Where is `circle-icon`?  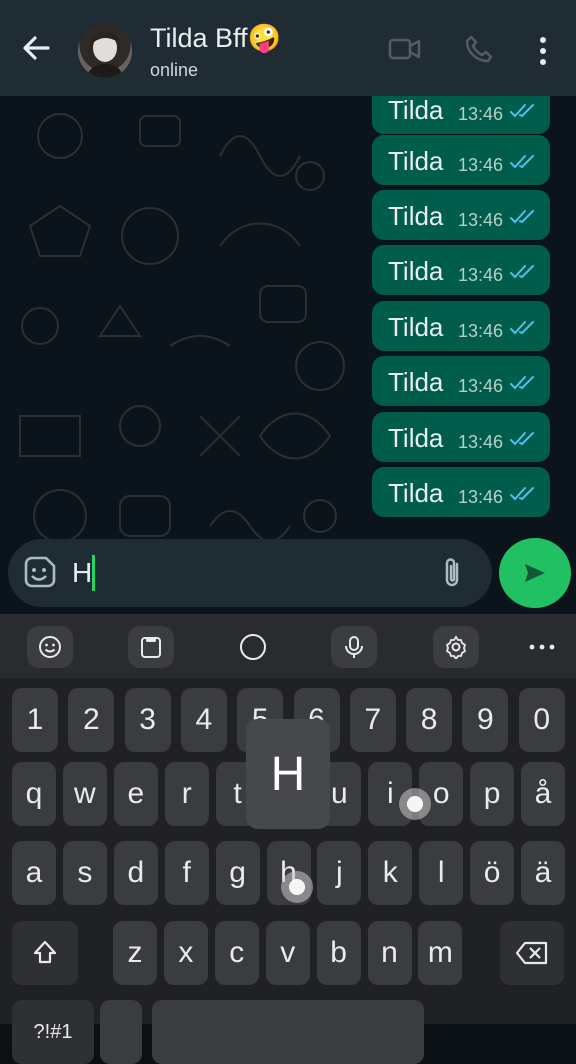 circle-icon is located at coordinates (253, 647).